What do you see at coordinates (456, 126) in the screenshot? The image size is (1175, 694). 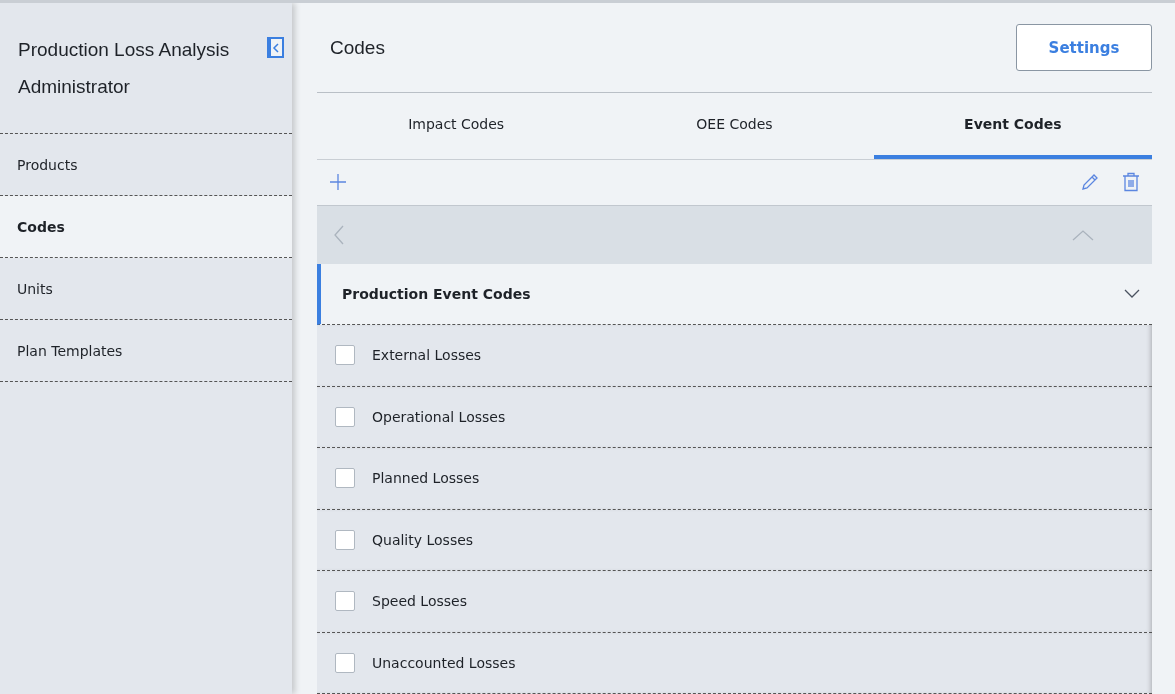 I see `tab: Impact Codes` at bounding box center [456, 126].